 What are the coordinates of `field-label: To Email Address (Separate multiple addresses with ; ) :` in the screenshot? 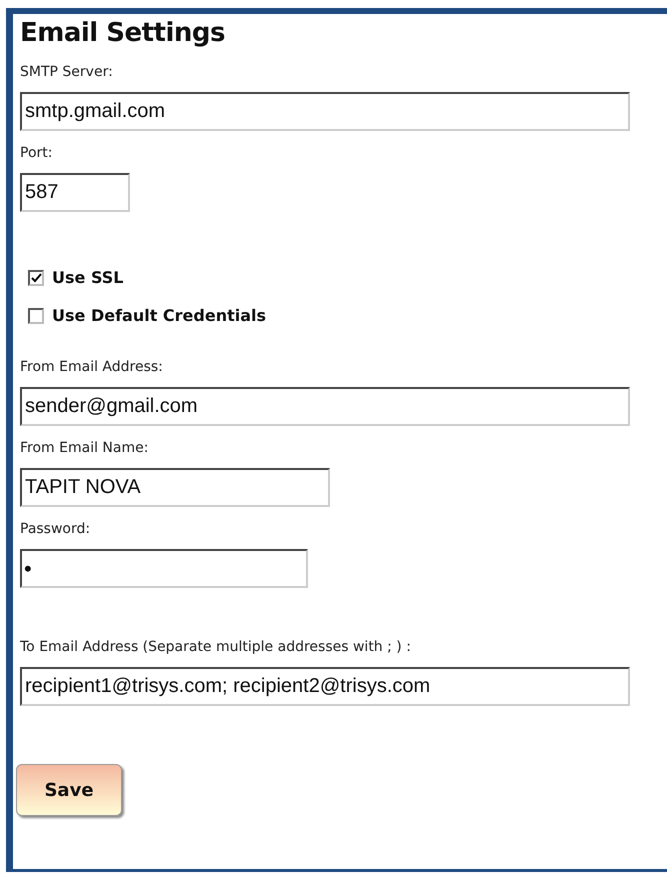 It's located at (216, 647).